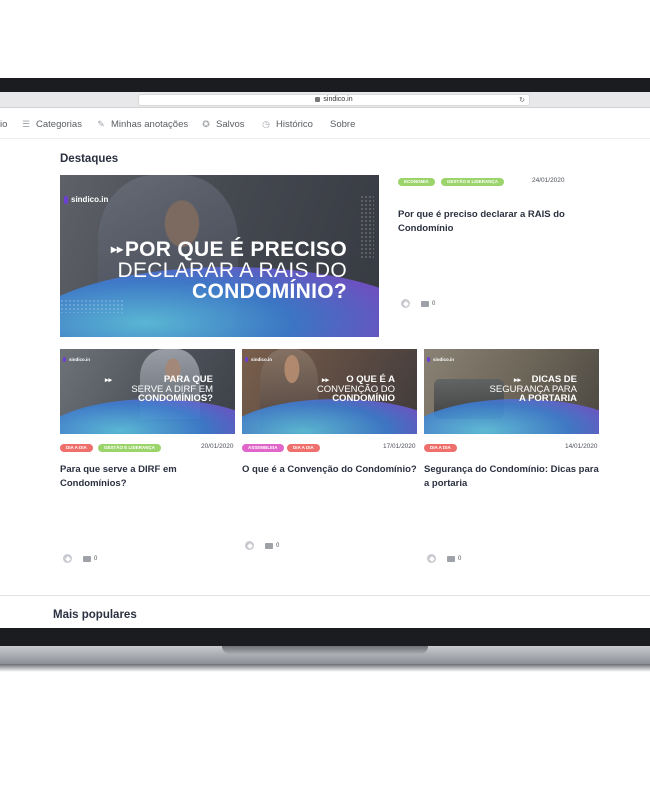  Describe the element at coordinates (416, 182) in the screenshot. I see `tag-badge: ECONOMIA` at that location.